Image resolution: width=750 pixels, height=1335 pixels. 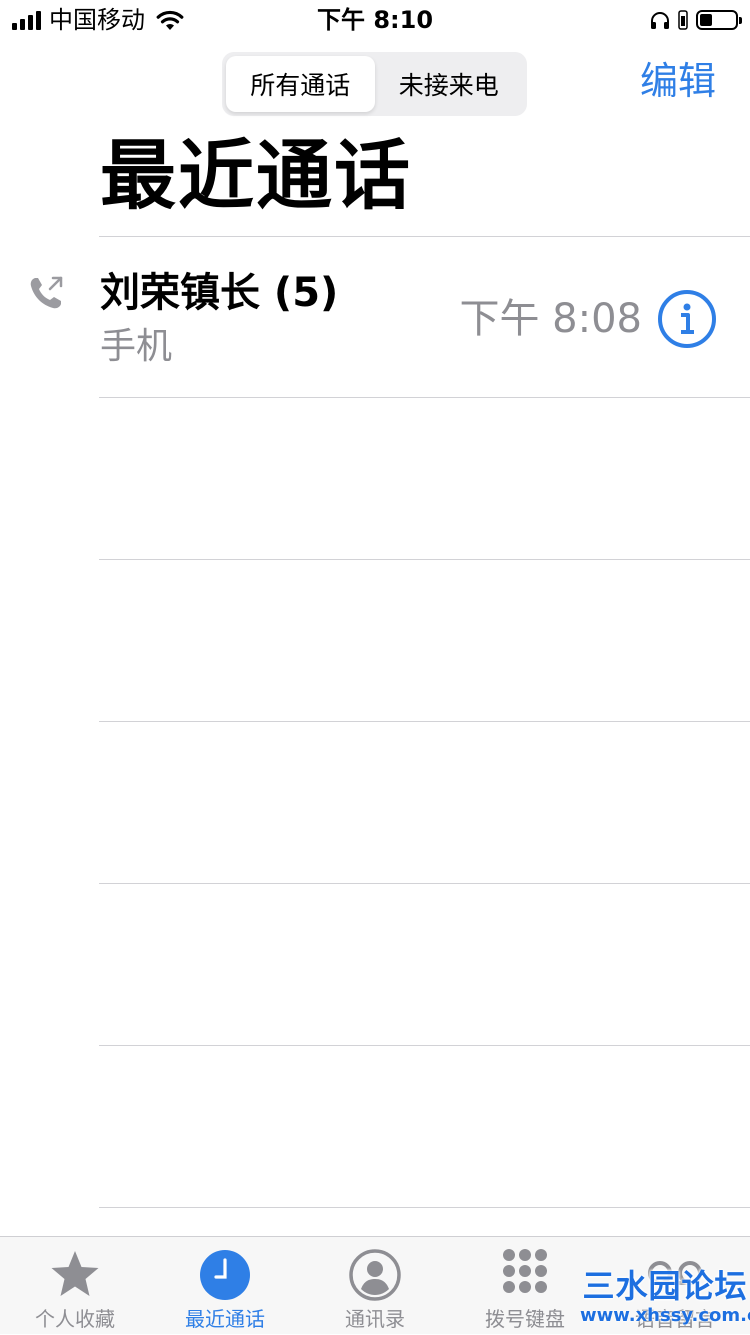 I want to click on page-title: 最近通话, so click(x=256, y=175).